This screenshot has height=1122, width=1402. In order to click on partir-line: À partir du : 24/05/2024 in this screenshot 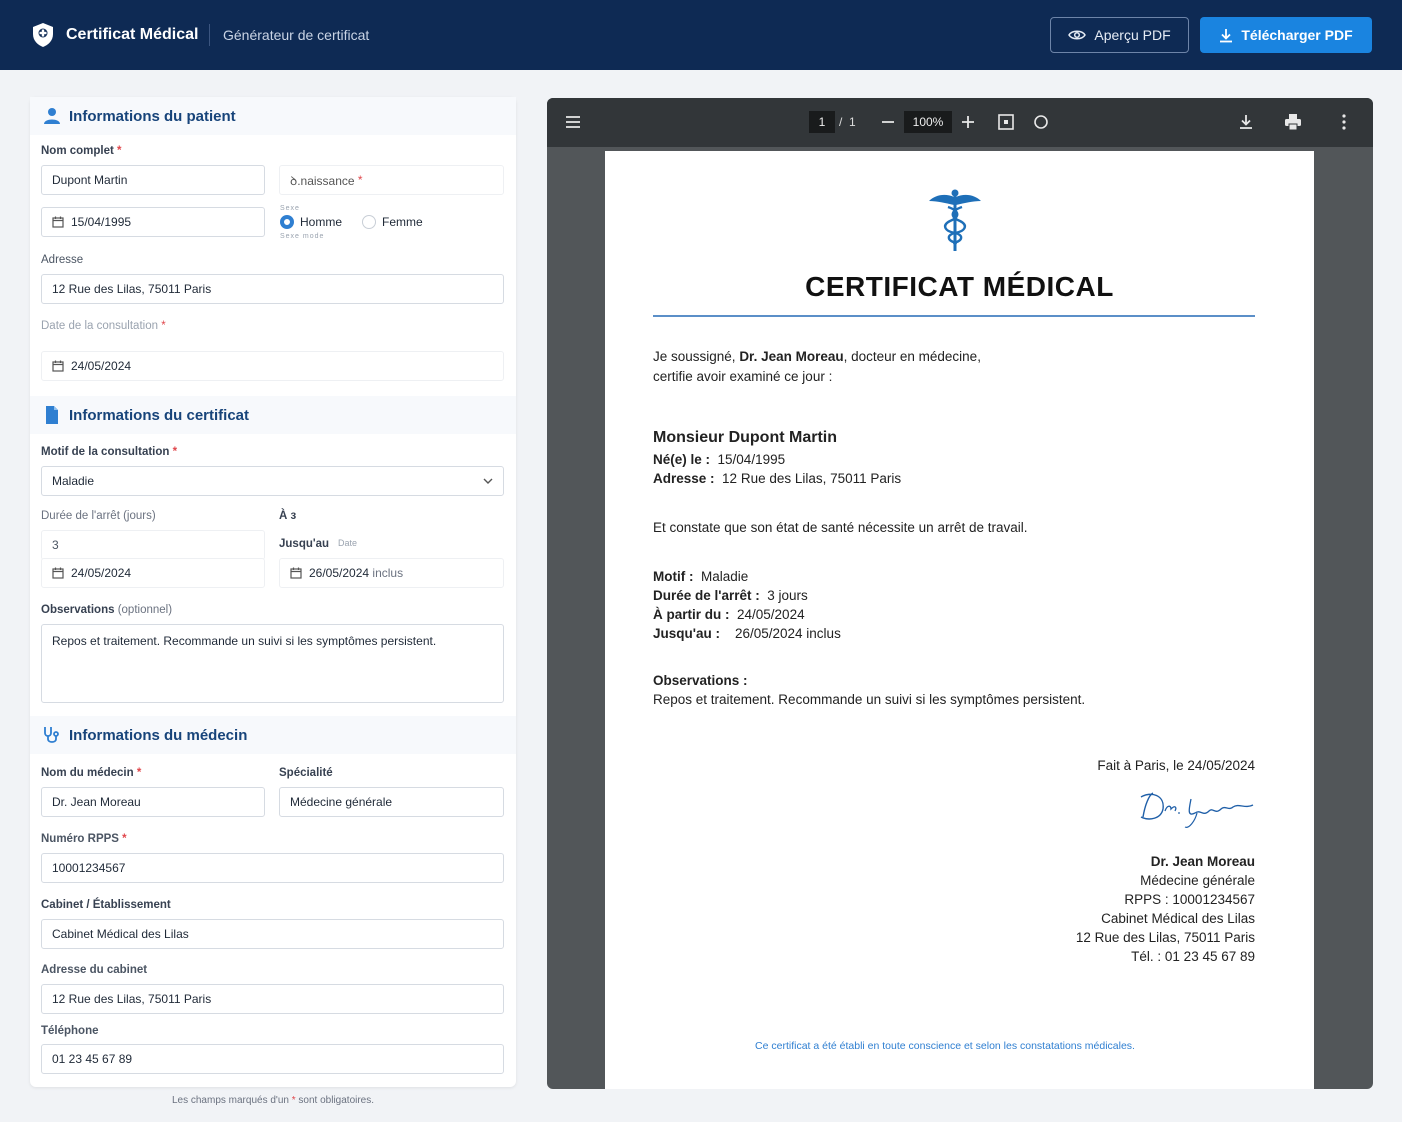, I will do `click(729, 614)`.